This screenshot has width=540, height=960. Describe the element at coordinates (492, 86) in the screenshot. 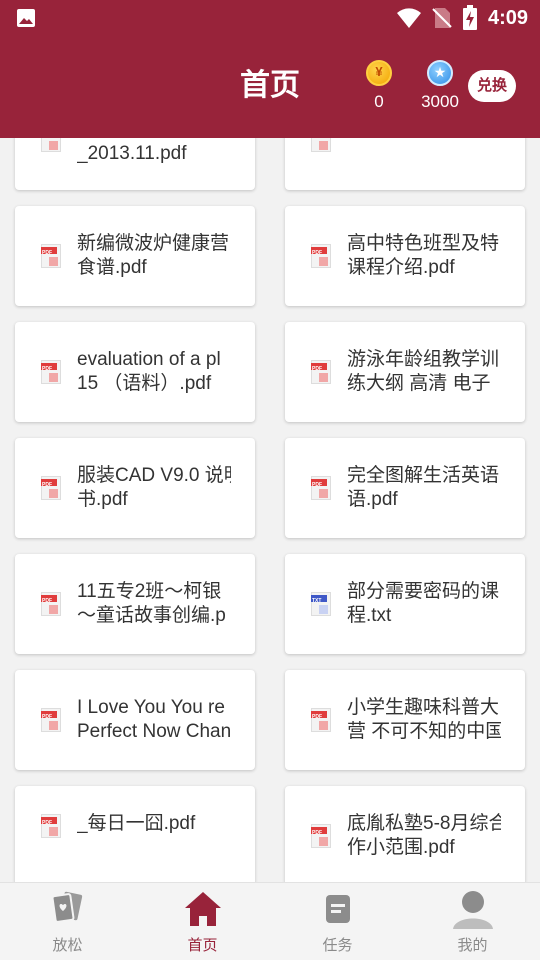

I see `redeem-button: 兑换` at that location.